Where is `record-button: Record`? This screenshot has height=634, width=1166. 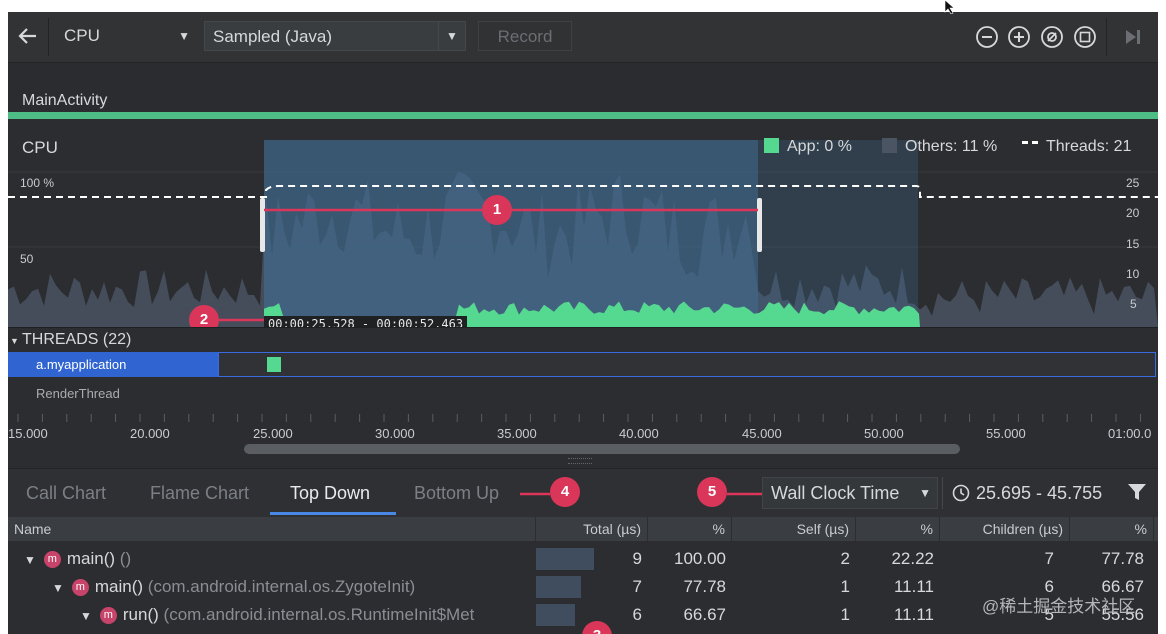
record-button: Record is located at coordinates (525, 36).